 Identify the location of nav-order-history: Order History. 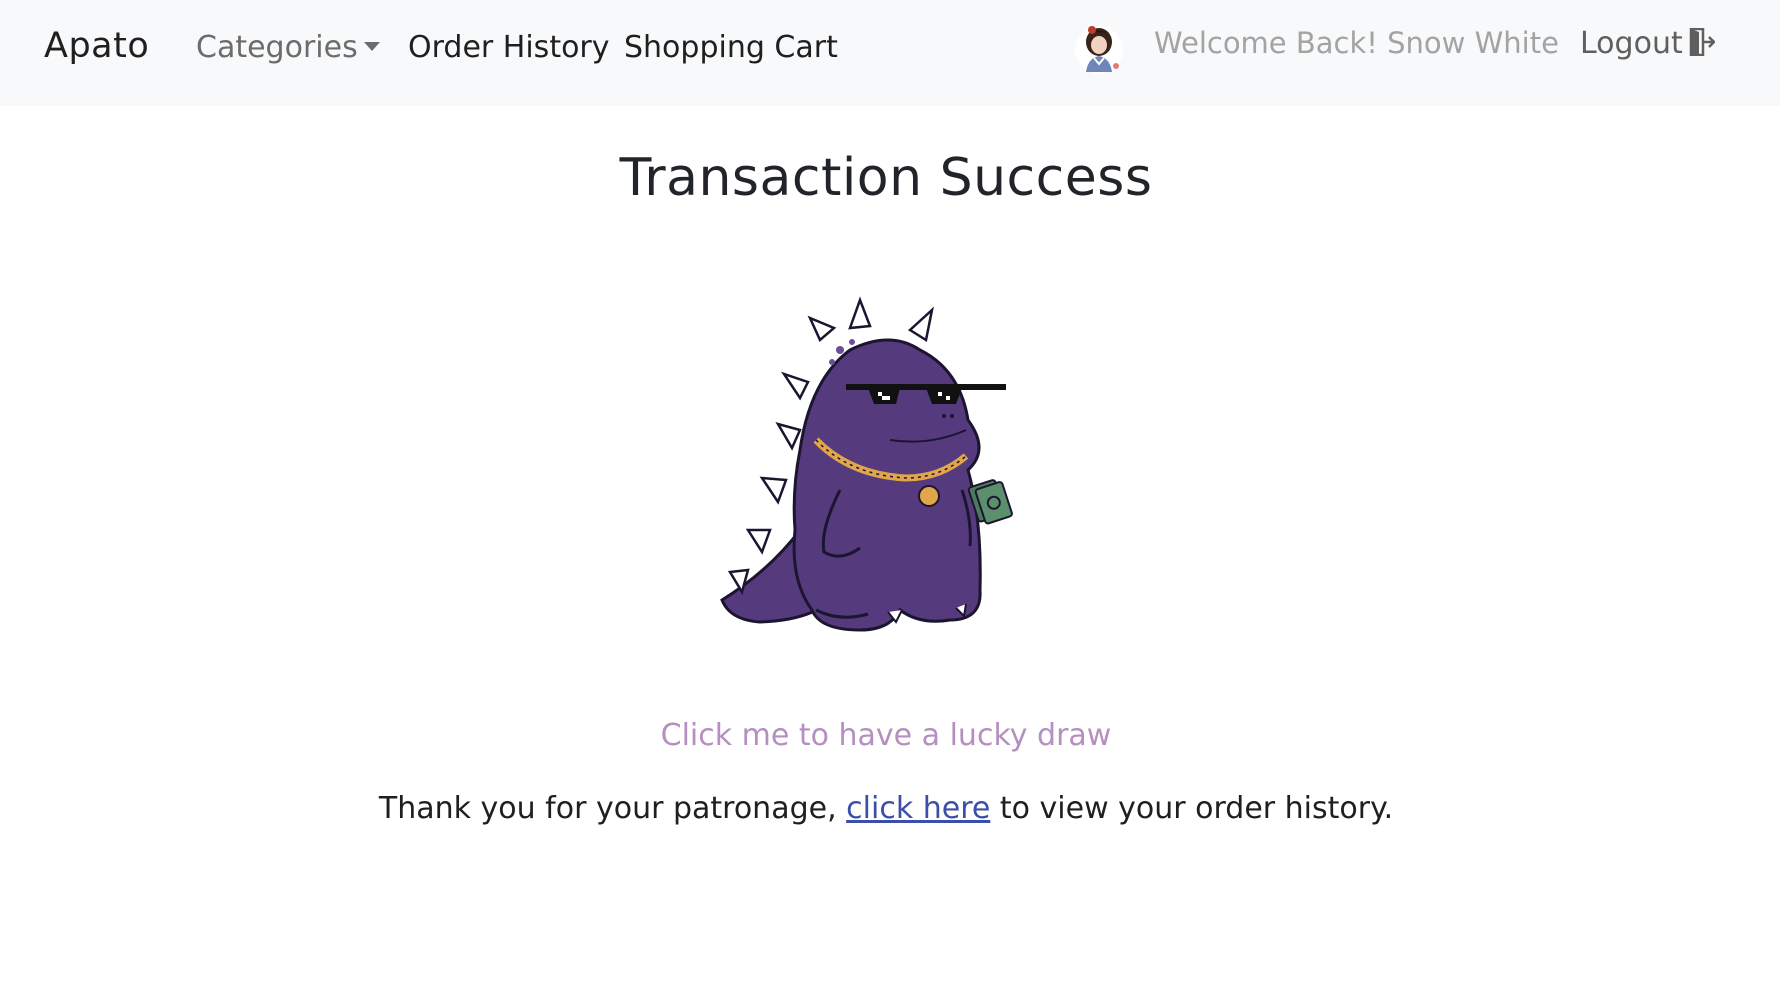
(509, 47).